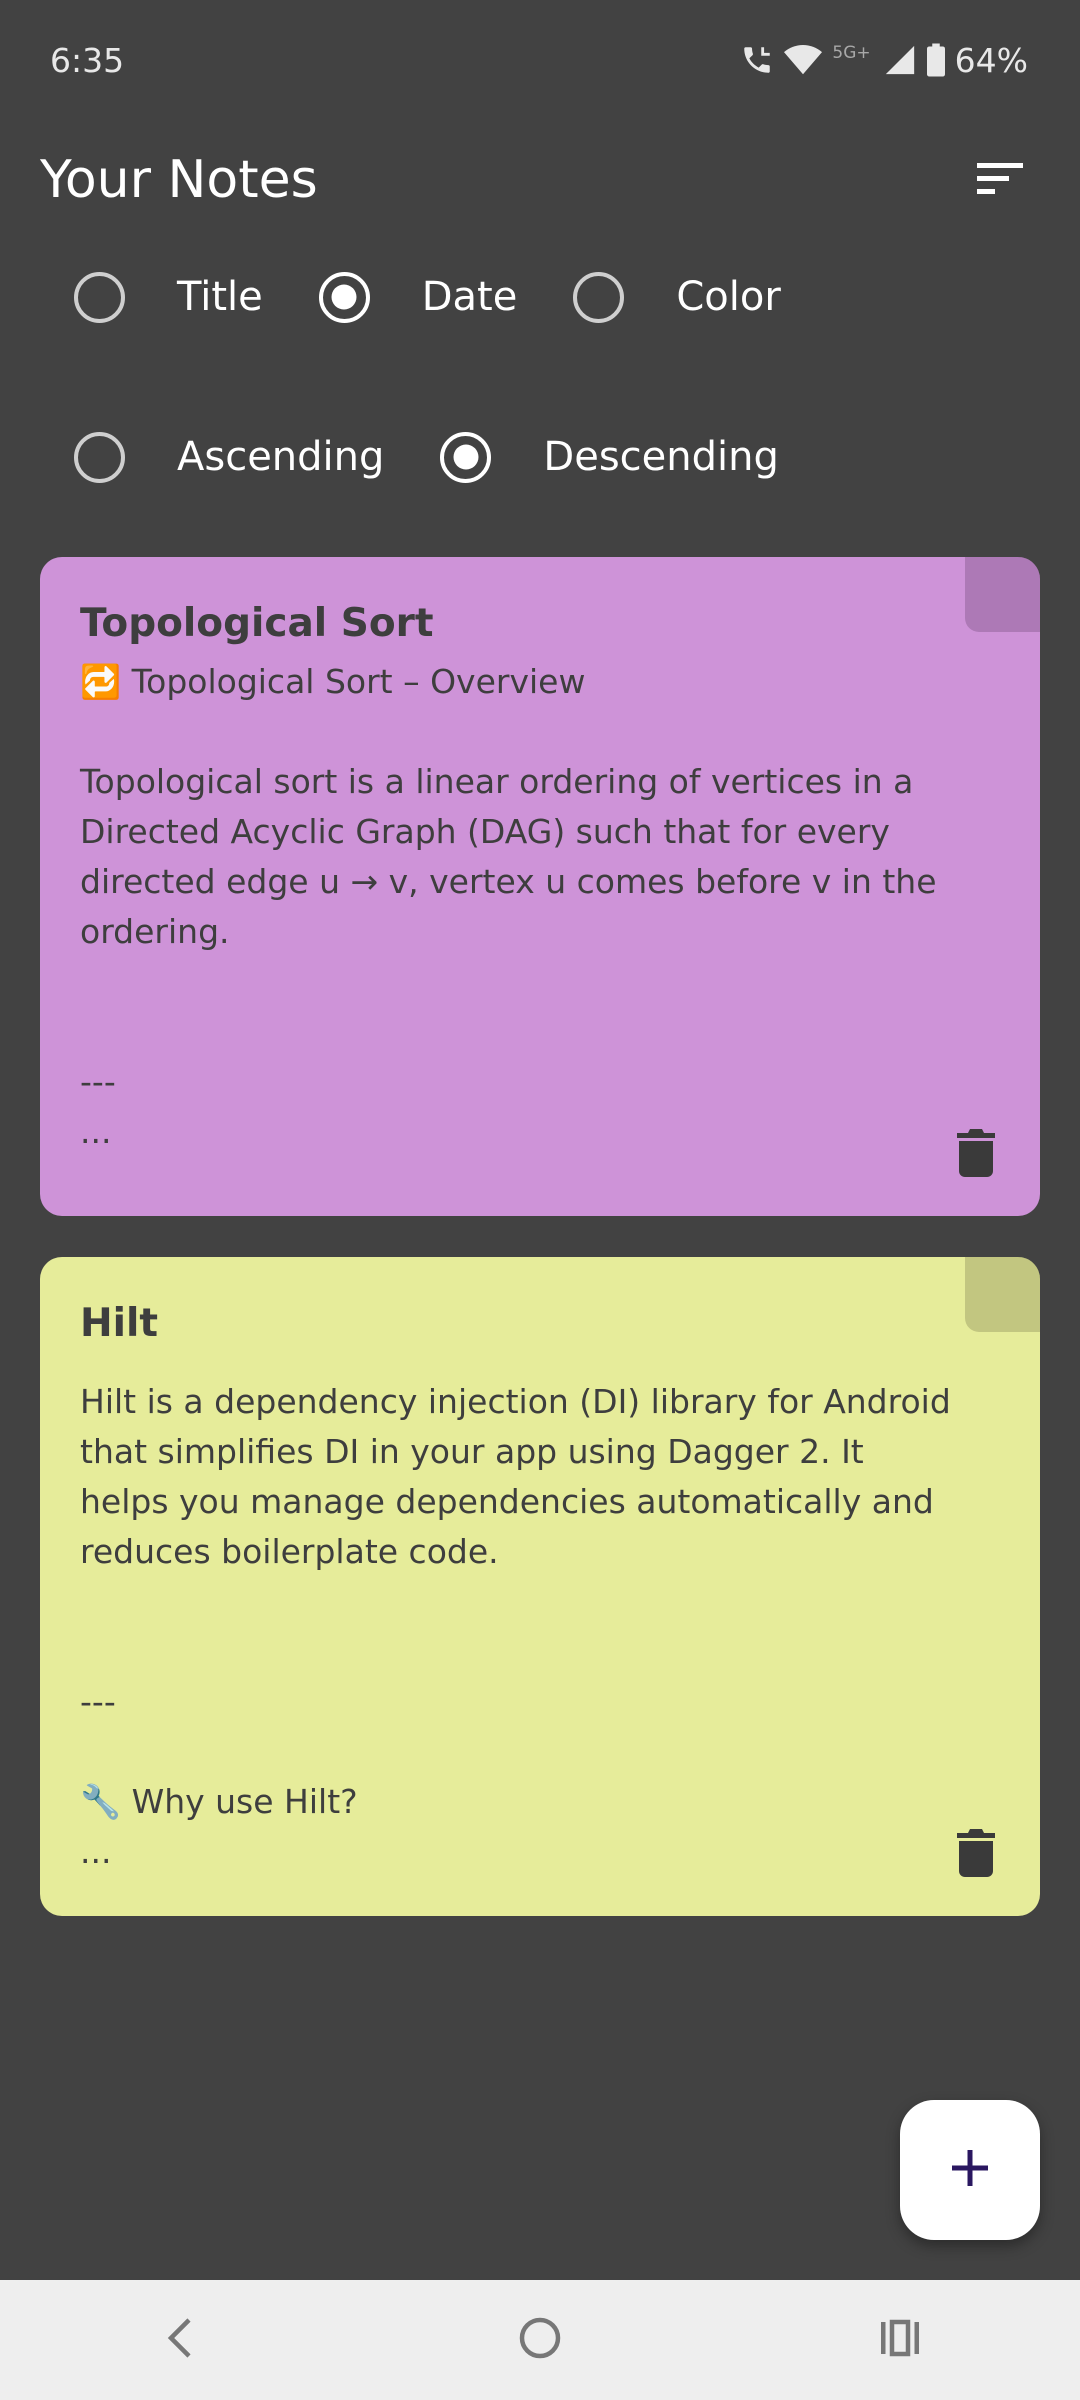  Describe the element at coordinates (469, 297) in the screenshot. I see `radio-label: Date` at that location.